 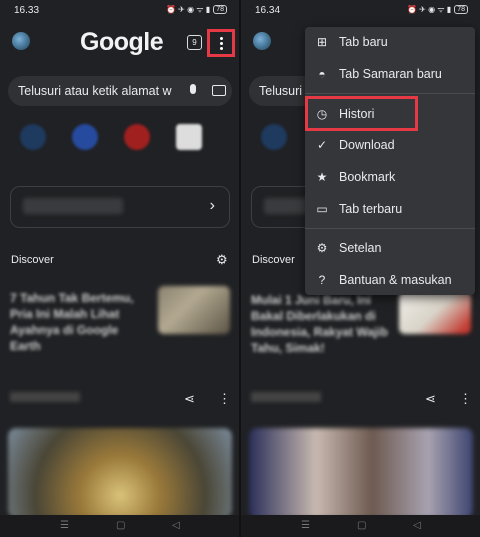 I want to click on menu-item-settings: ⚙ Setelan, so click(x=390, y=248).